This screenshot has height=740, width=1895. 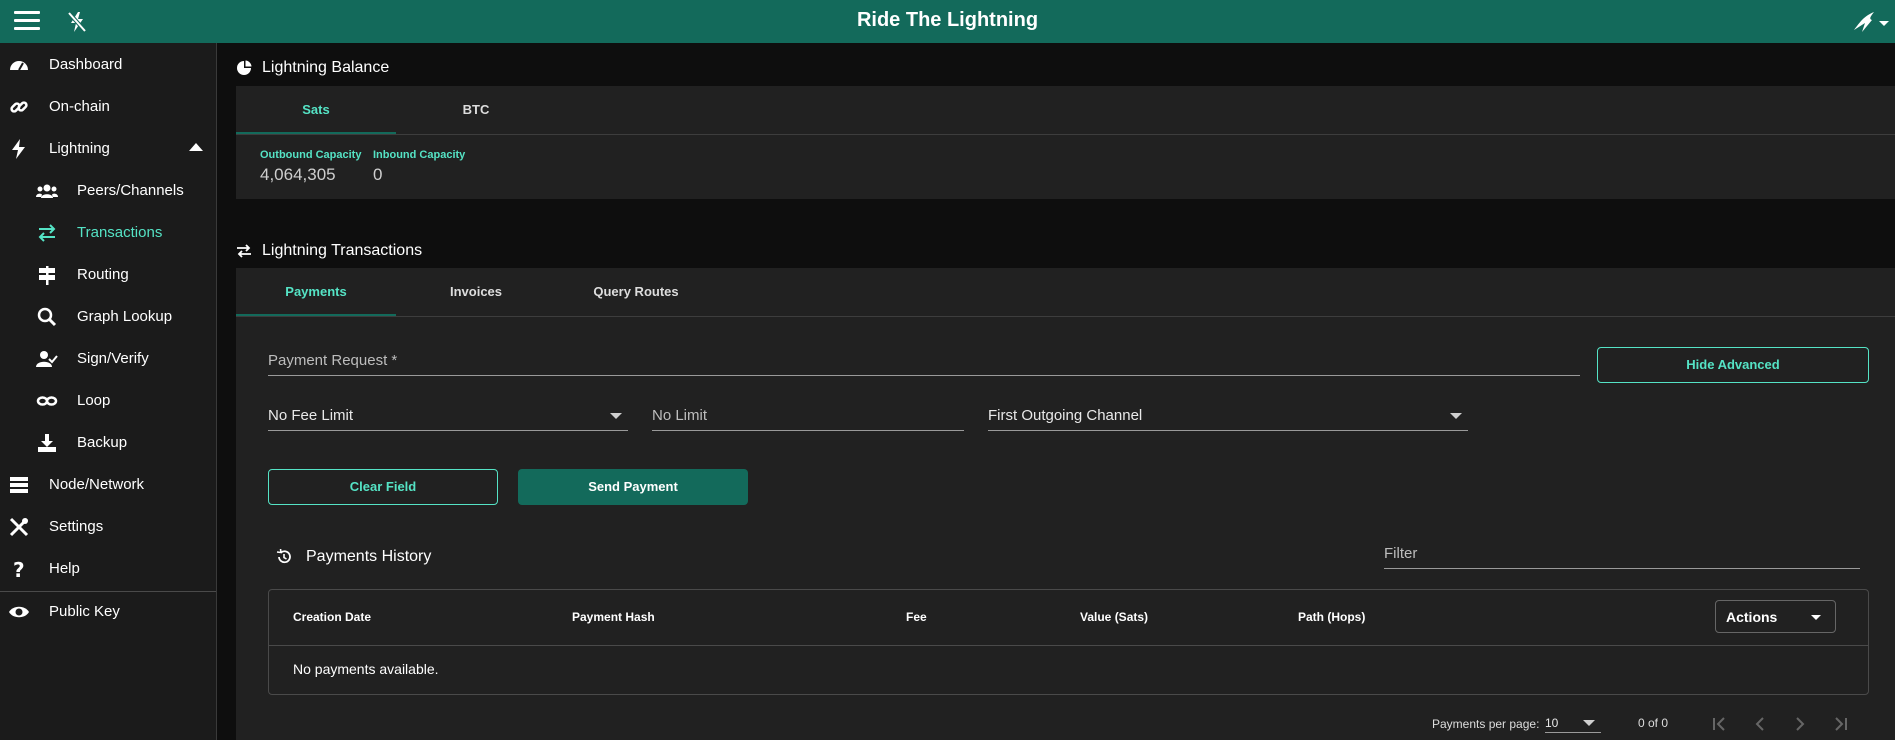 I want to click on balance-title: Lightning Balance, so click(x=326, y=67).